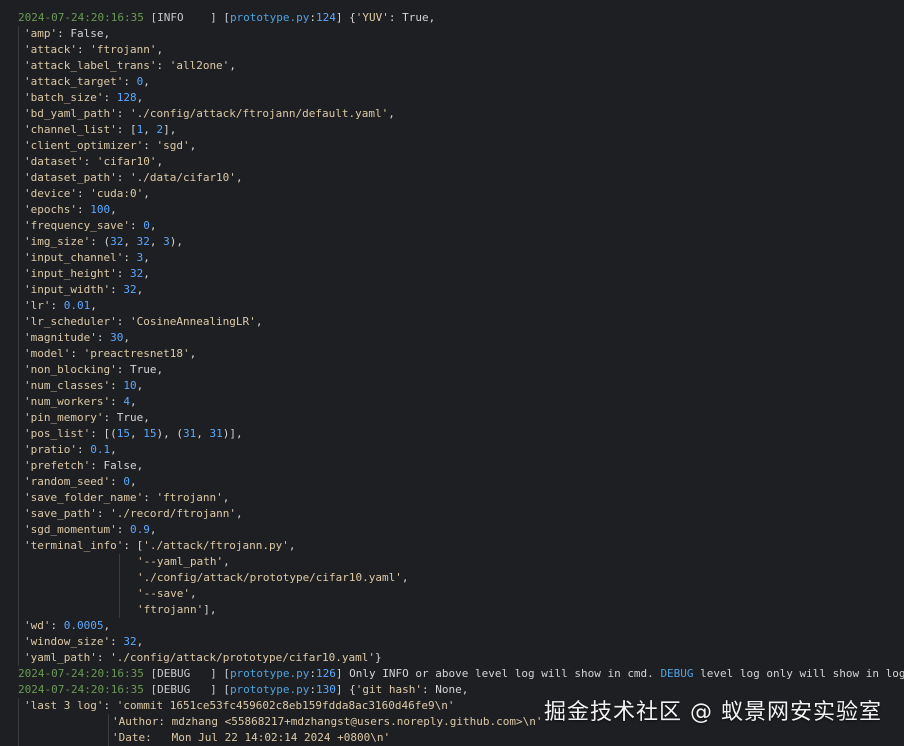 The width and height of the screenshot is (904, 746). I want to click on log-token: 'sgd_momentum', so click(70, 529).